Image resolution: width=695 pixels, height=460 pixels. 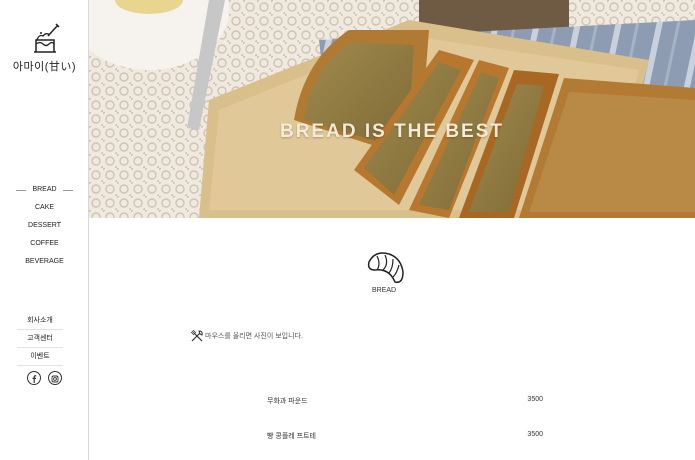 I want to click on sub-nav: 회사소개 고객센터 이벤트, so click(x=40, y=339).